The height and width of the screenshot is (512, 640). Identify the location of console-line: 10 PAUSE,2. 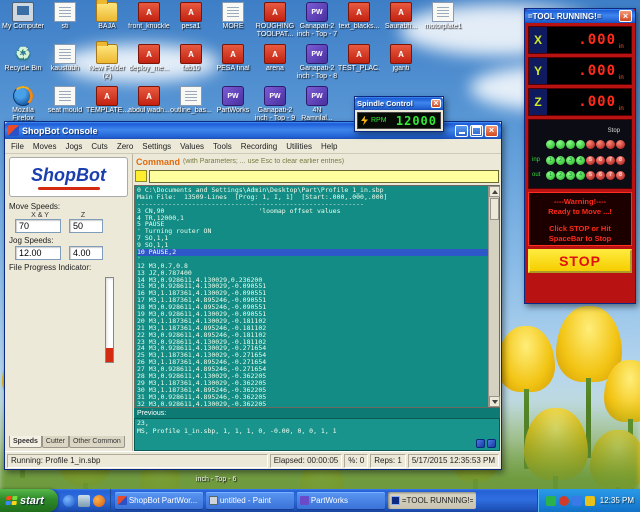
(312, 252).